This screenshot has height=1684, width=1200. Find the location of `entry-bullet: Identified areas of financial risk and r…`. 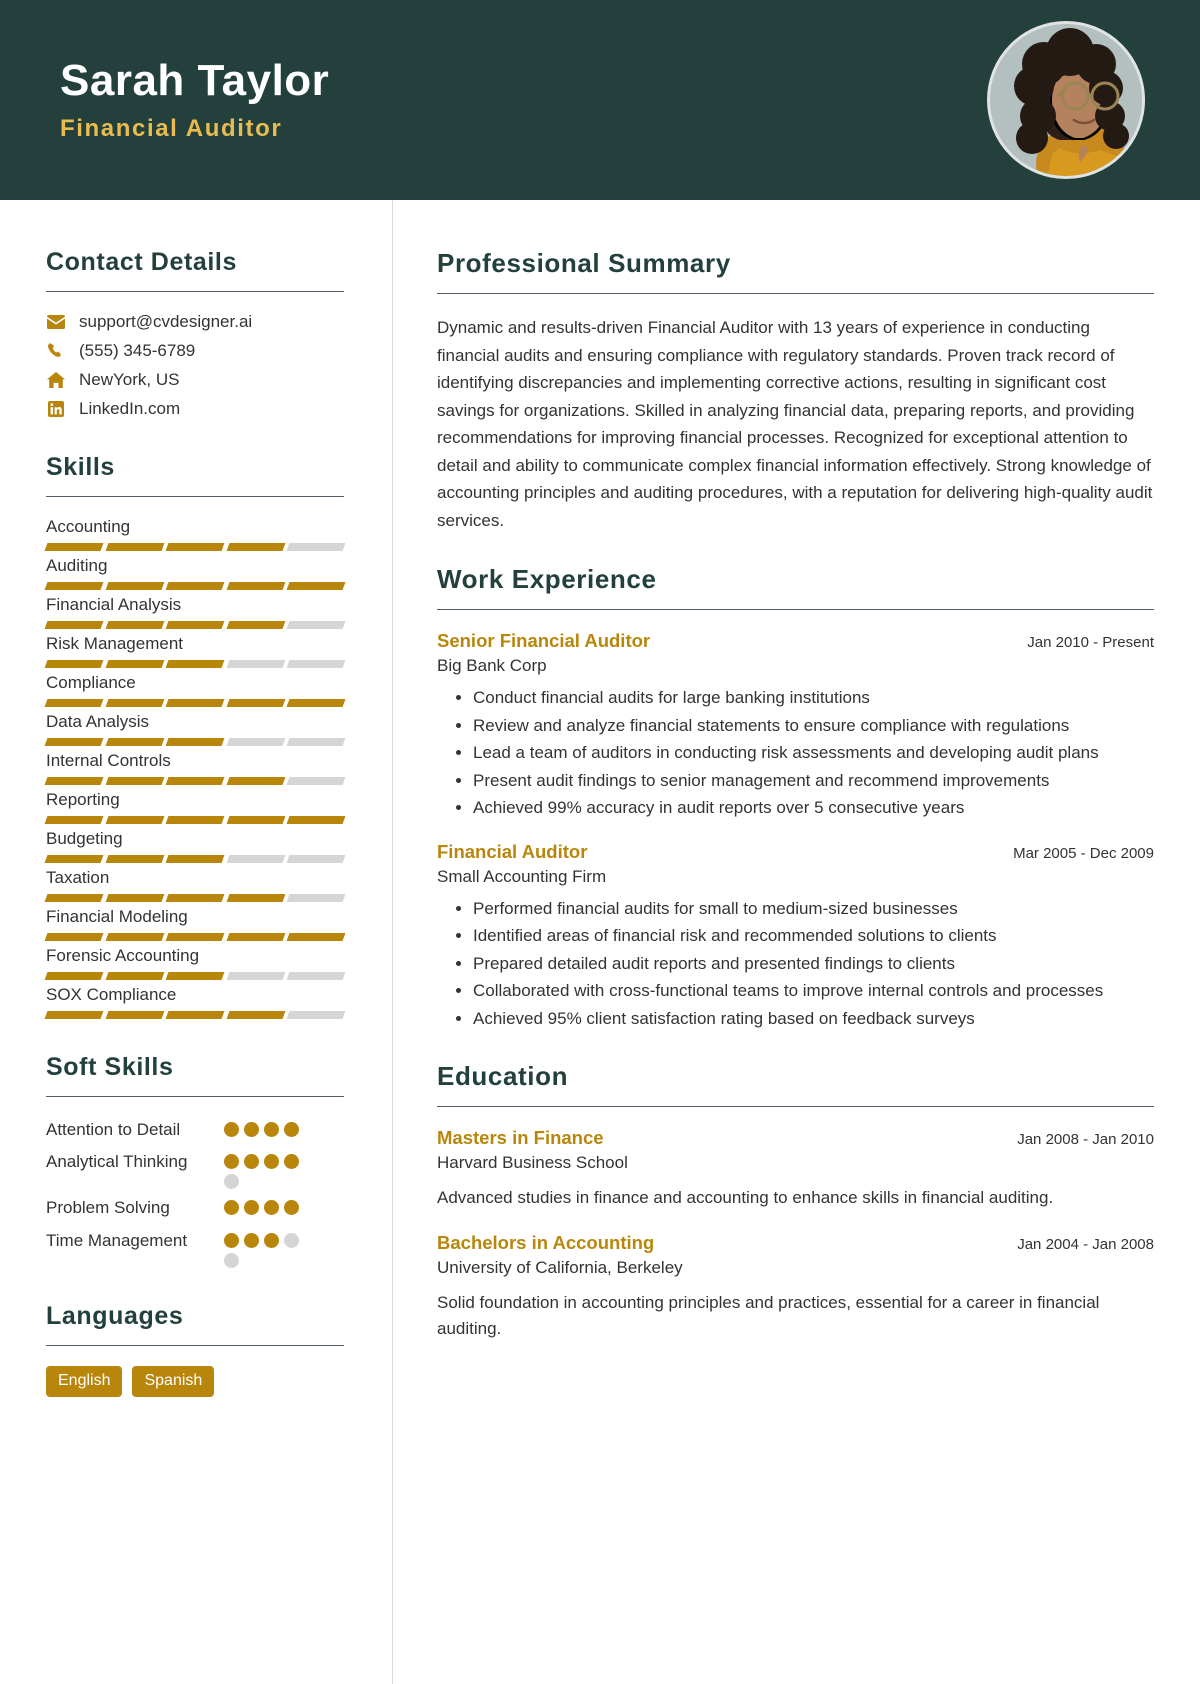

entry-bullet: Identified areas of financial risk and r… is located at coordinates (813, 936).